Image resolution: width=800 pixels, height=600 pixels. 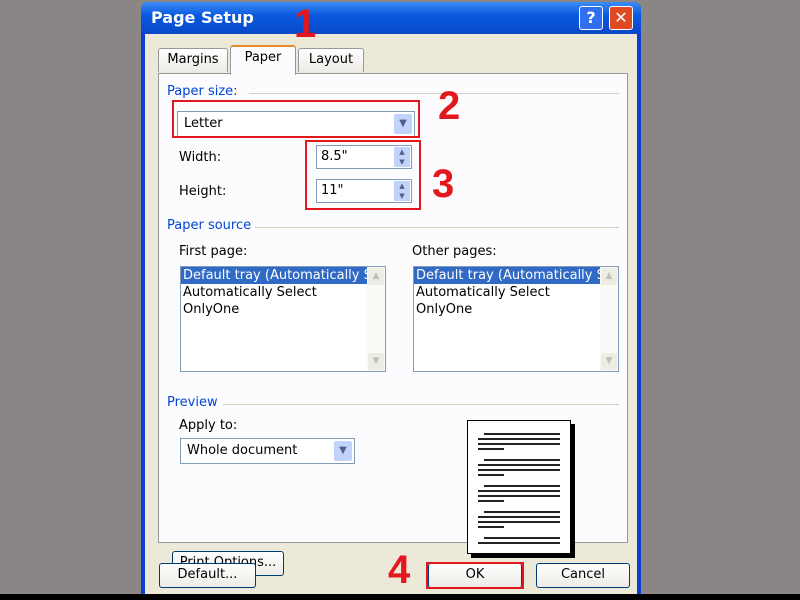 What do you see at coordinates (443, 184) in the screenshot?
I see `annotation-3: 3` at bounding box center [443, 184].